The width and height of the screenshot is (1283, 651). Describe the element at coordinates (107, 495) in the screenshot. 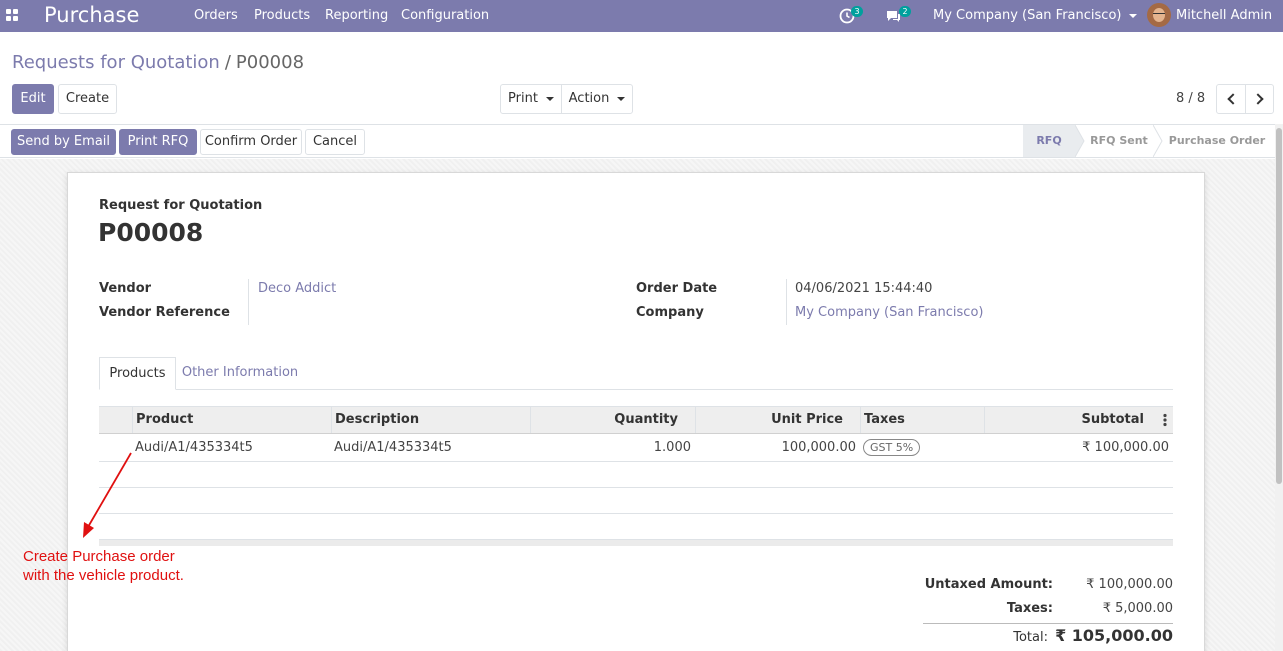

I see `annotation-arrow` at that location.